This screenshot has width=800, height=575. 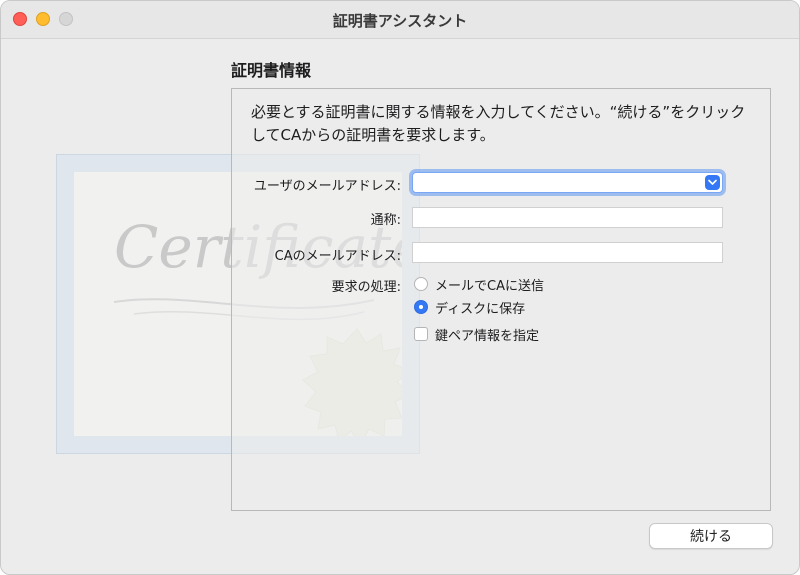 I want to click on common-name-input, so click(x=567, y=219).